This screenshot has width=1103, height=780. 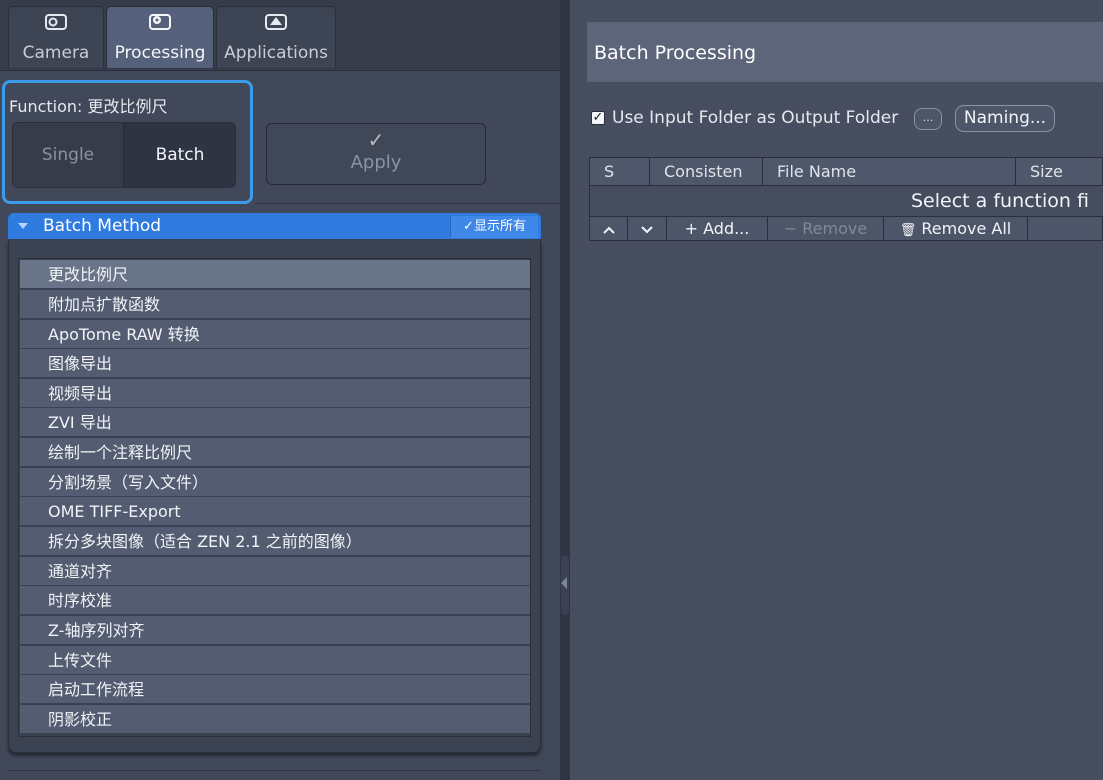 What do you see at coordinates (102, 226) in the screenshot?
I see `batch-method-title: Batch Method` at bounding box center [102, 226].